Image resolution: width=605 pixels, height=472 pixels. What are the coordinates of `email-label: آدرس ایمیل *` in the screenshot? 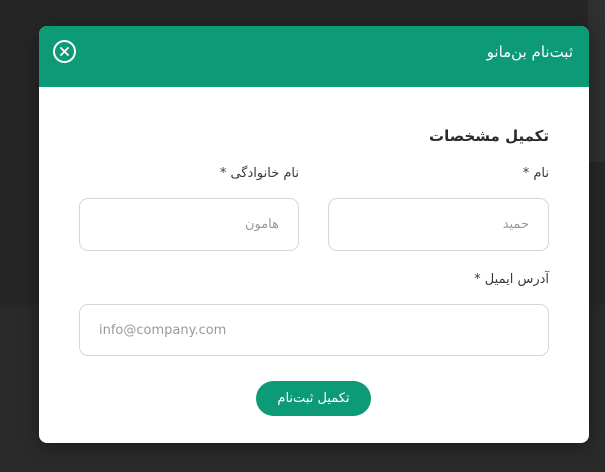 It's located at (511, 279).